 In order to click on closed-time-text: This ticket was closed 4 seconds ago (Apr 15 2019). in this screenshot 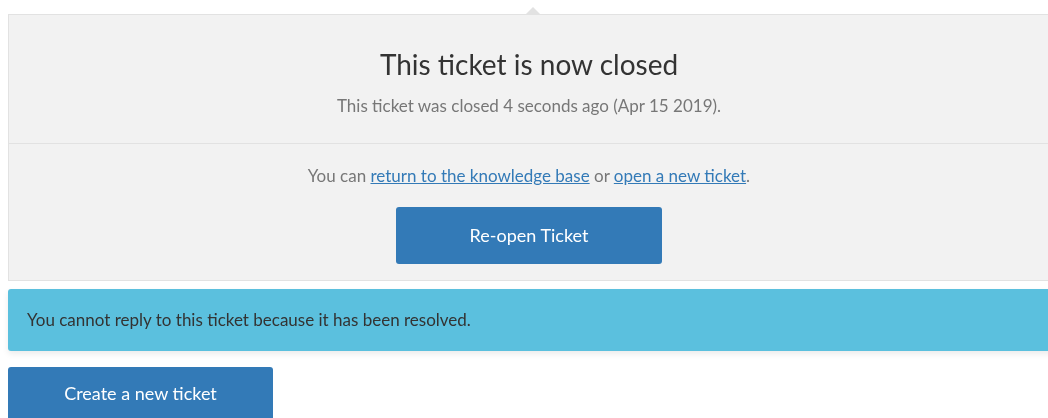, I will do `click(529, 106)`.